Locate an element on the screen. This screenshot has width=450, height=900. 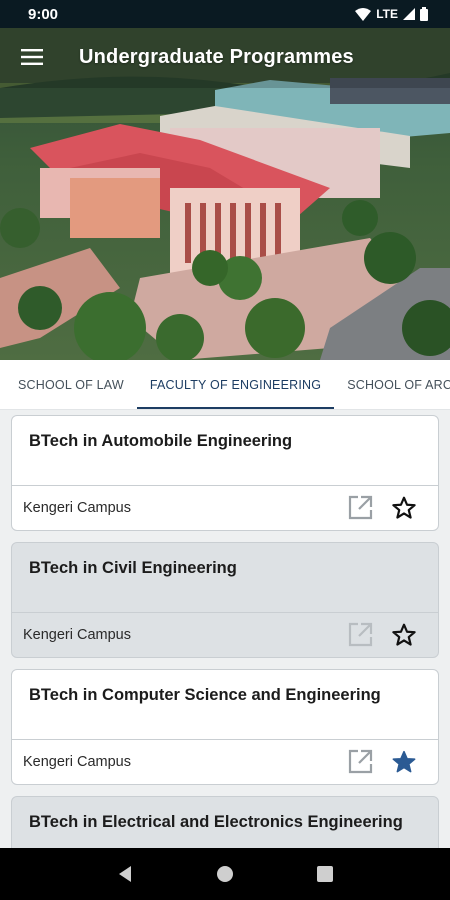
app-toolbar: Undergraduate Programmes is located at coordinates (225, 57).